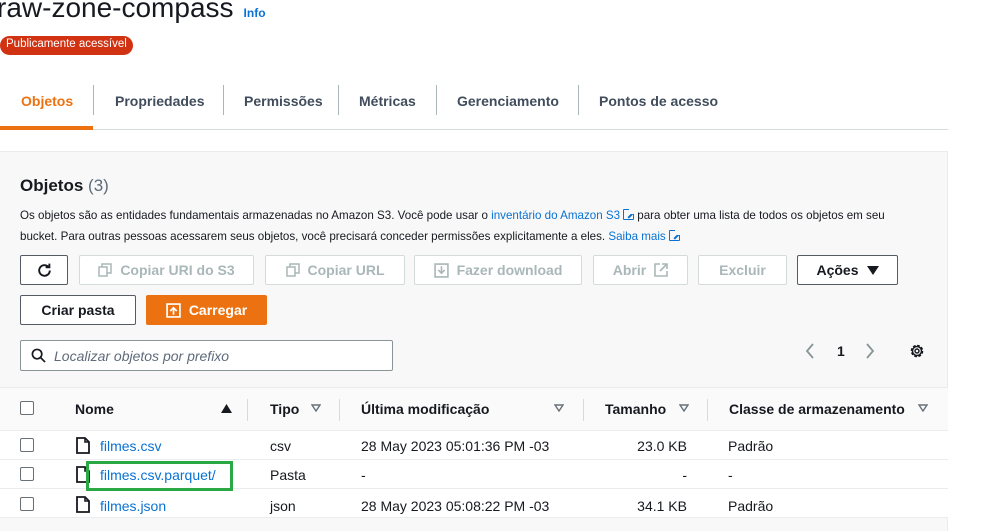  What do you see at coordinates (841, 351) in the screenshot?
I see `current-page: 1` at bounding box center [841, 351].